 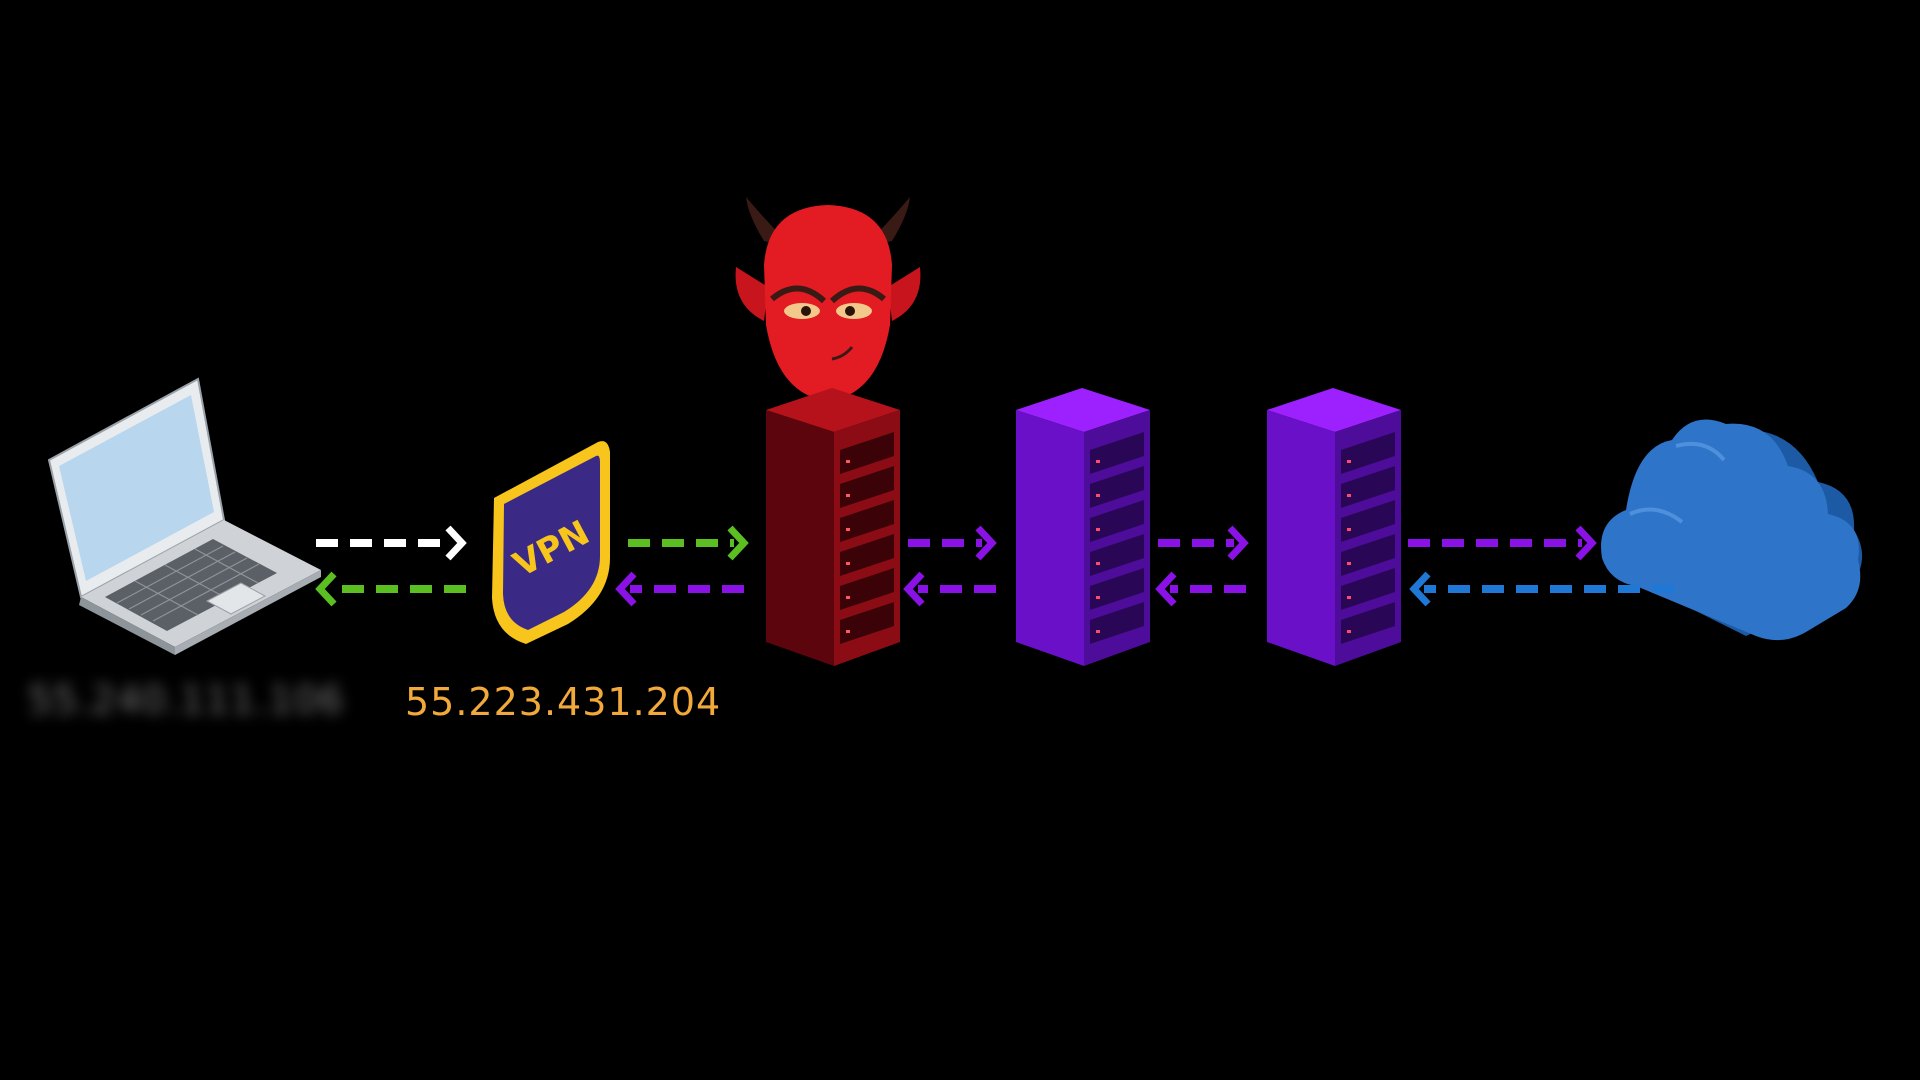 What do you see at coordinates (1200, 589) in the screenshot?
I see `arrow-relay2-to-relay1` at bounding box center [1200, 589].